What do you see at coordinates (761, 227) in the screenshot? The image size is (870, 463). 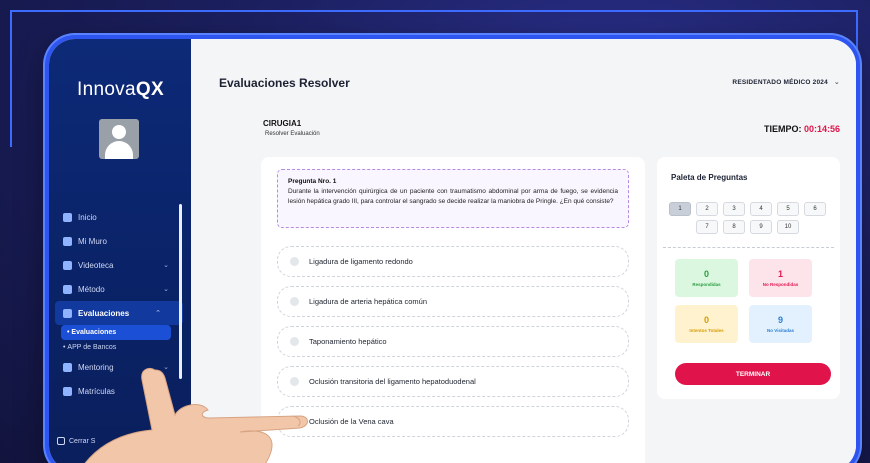 I see `palette-button-9: 9` at bounding box center [761, 227].